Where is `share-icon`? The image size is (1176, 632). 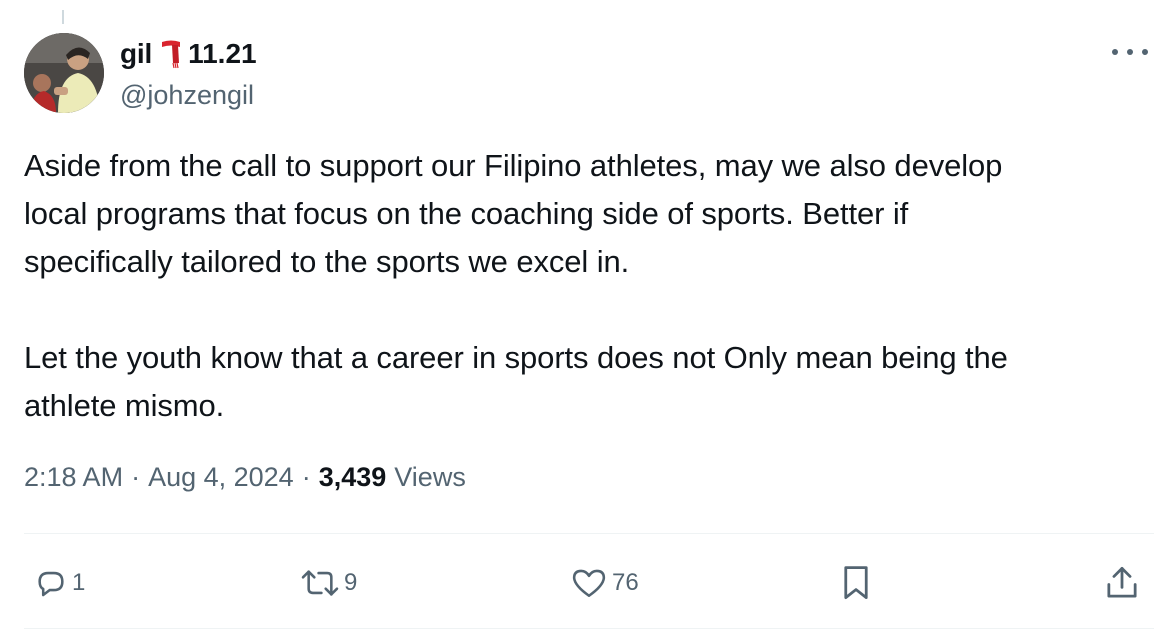
share-icon is located at coordinates (1122, 583).